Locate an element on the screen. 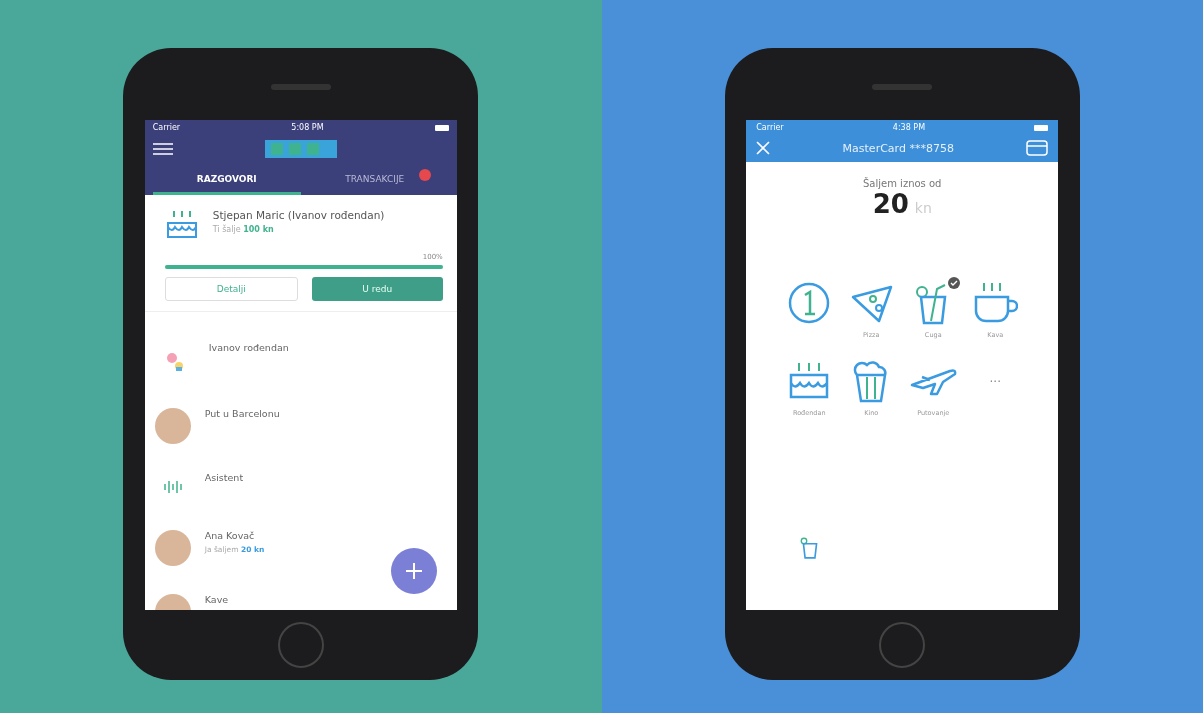 This screenshot has height=713, width=1203. card-icon is located at coordinates (1037, 148).